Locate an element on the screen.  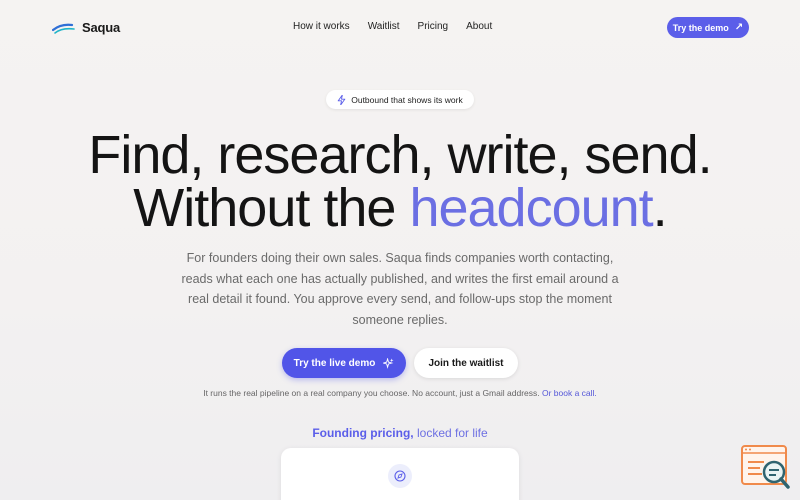
try-live-demo-label: Try the live demo is located at coordinates (334, 363).